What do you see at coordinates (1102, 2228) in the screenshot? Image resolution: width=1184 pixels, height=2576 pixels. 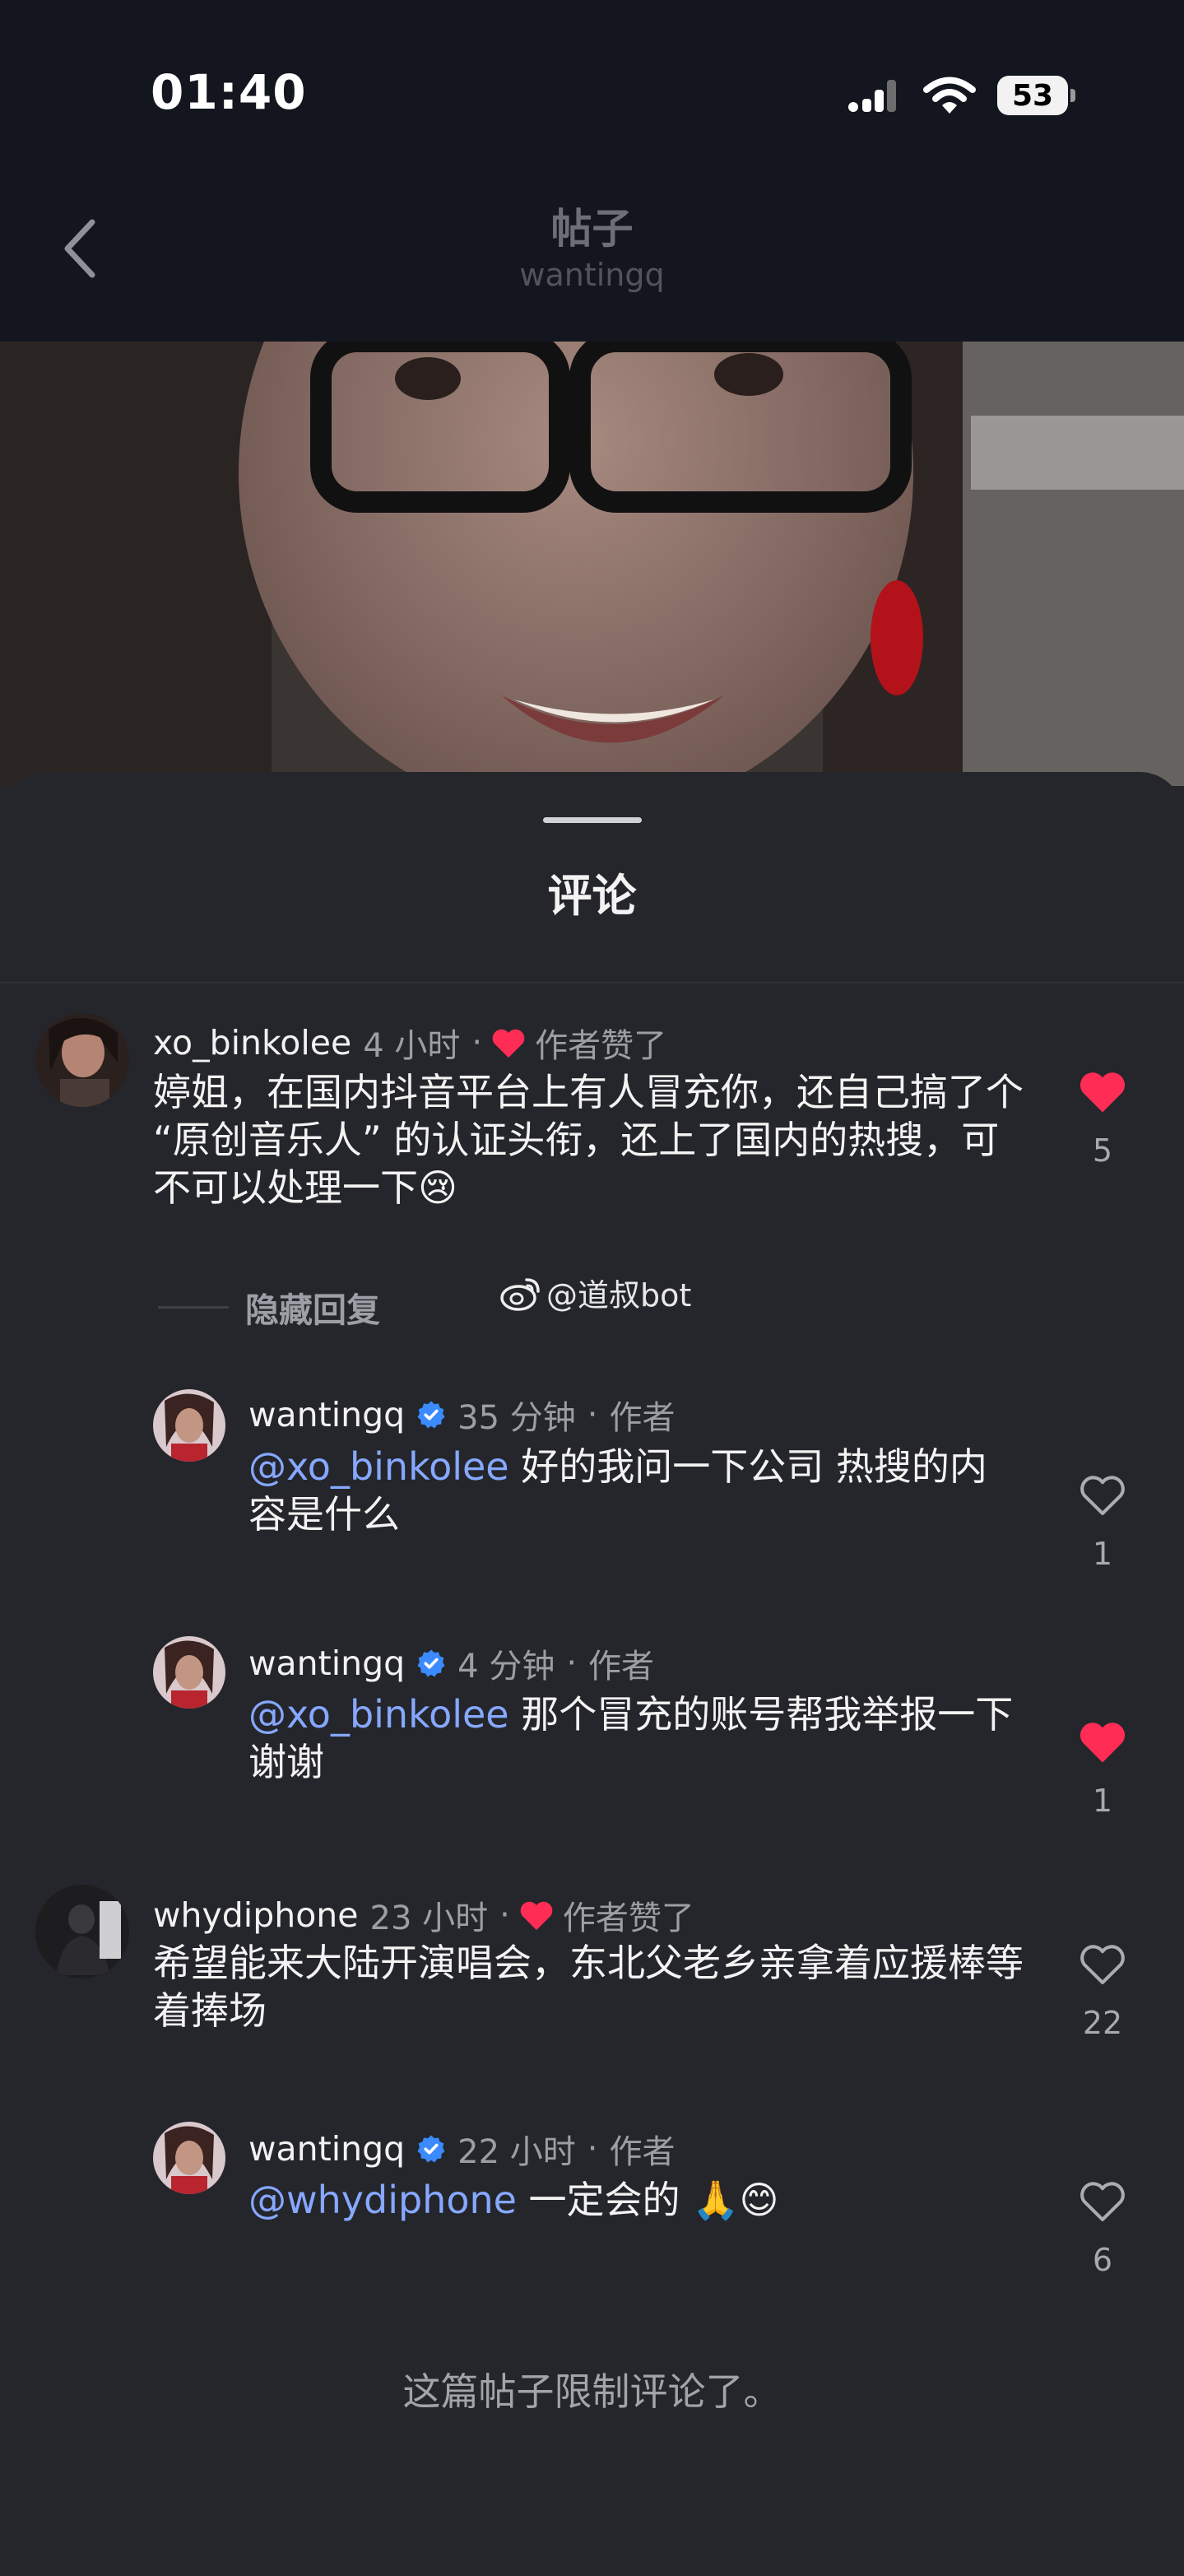 I see `like-button: 6` at bounding box center [1102, 2228].